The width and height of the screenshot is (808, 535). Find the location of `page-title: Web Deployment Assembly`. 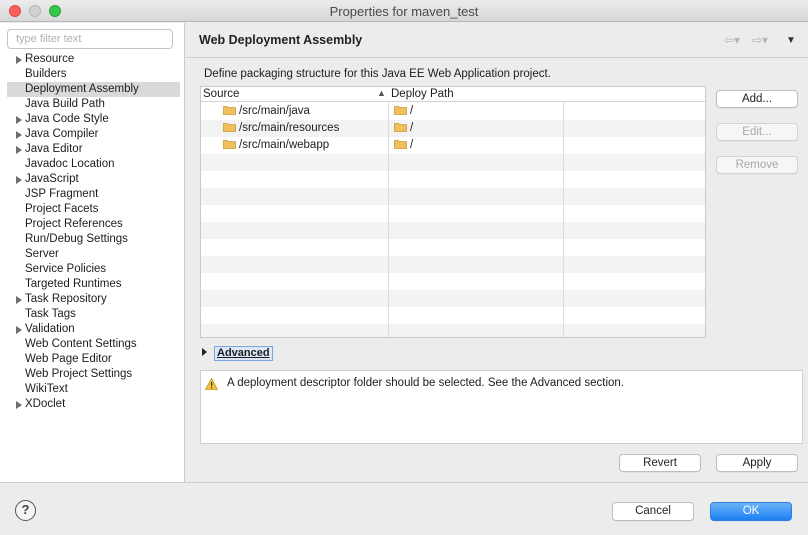

page-title: Web Deployment Assembly is located at coordinates (281, 40).